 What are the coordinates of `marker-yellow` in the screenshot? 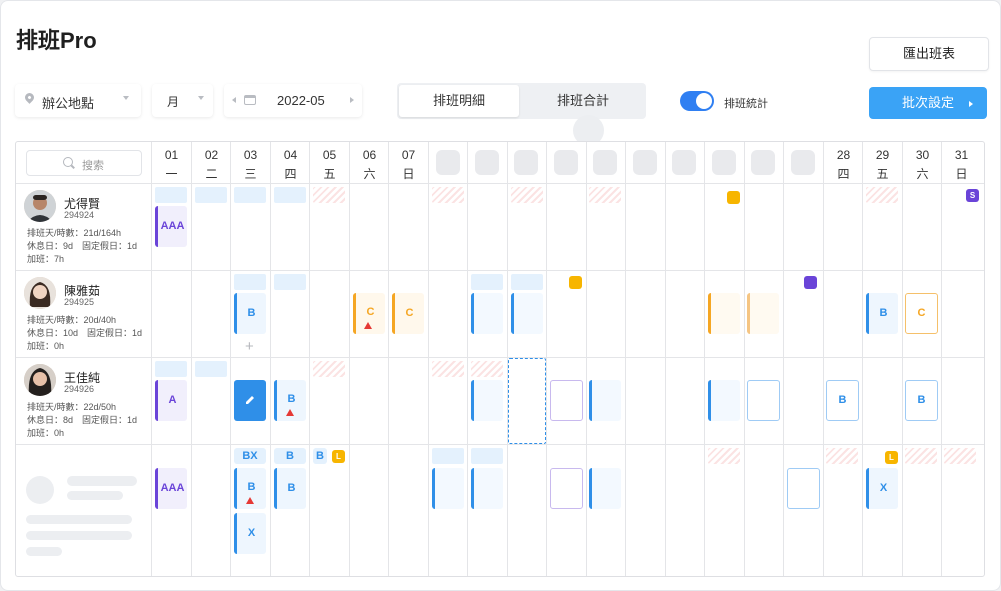 It's located at (733, 197).